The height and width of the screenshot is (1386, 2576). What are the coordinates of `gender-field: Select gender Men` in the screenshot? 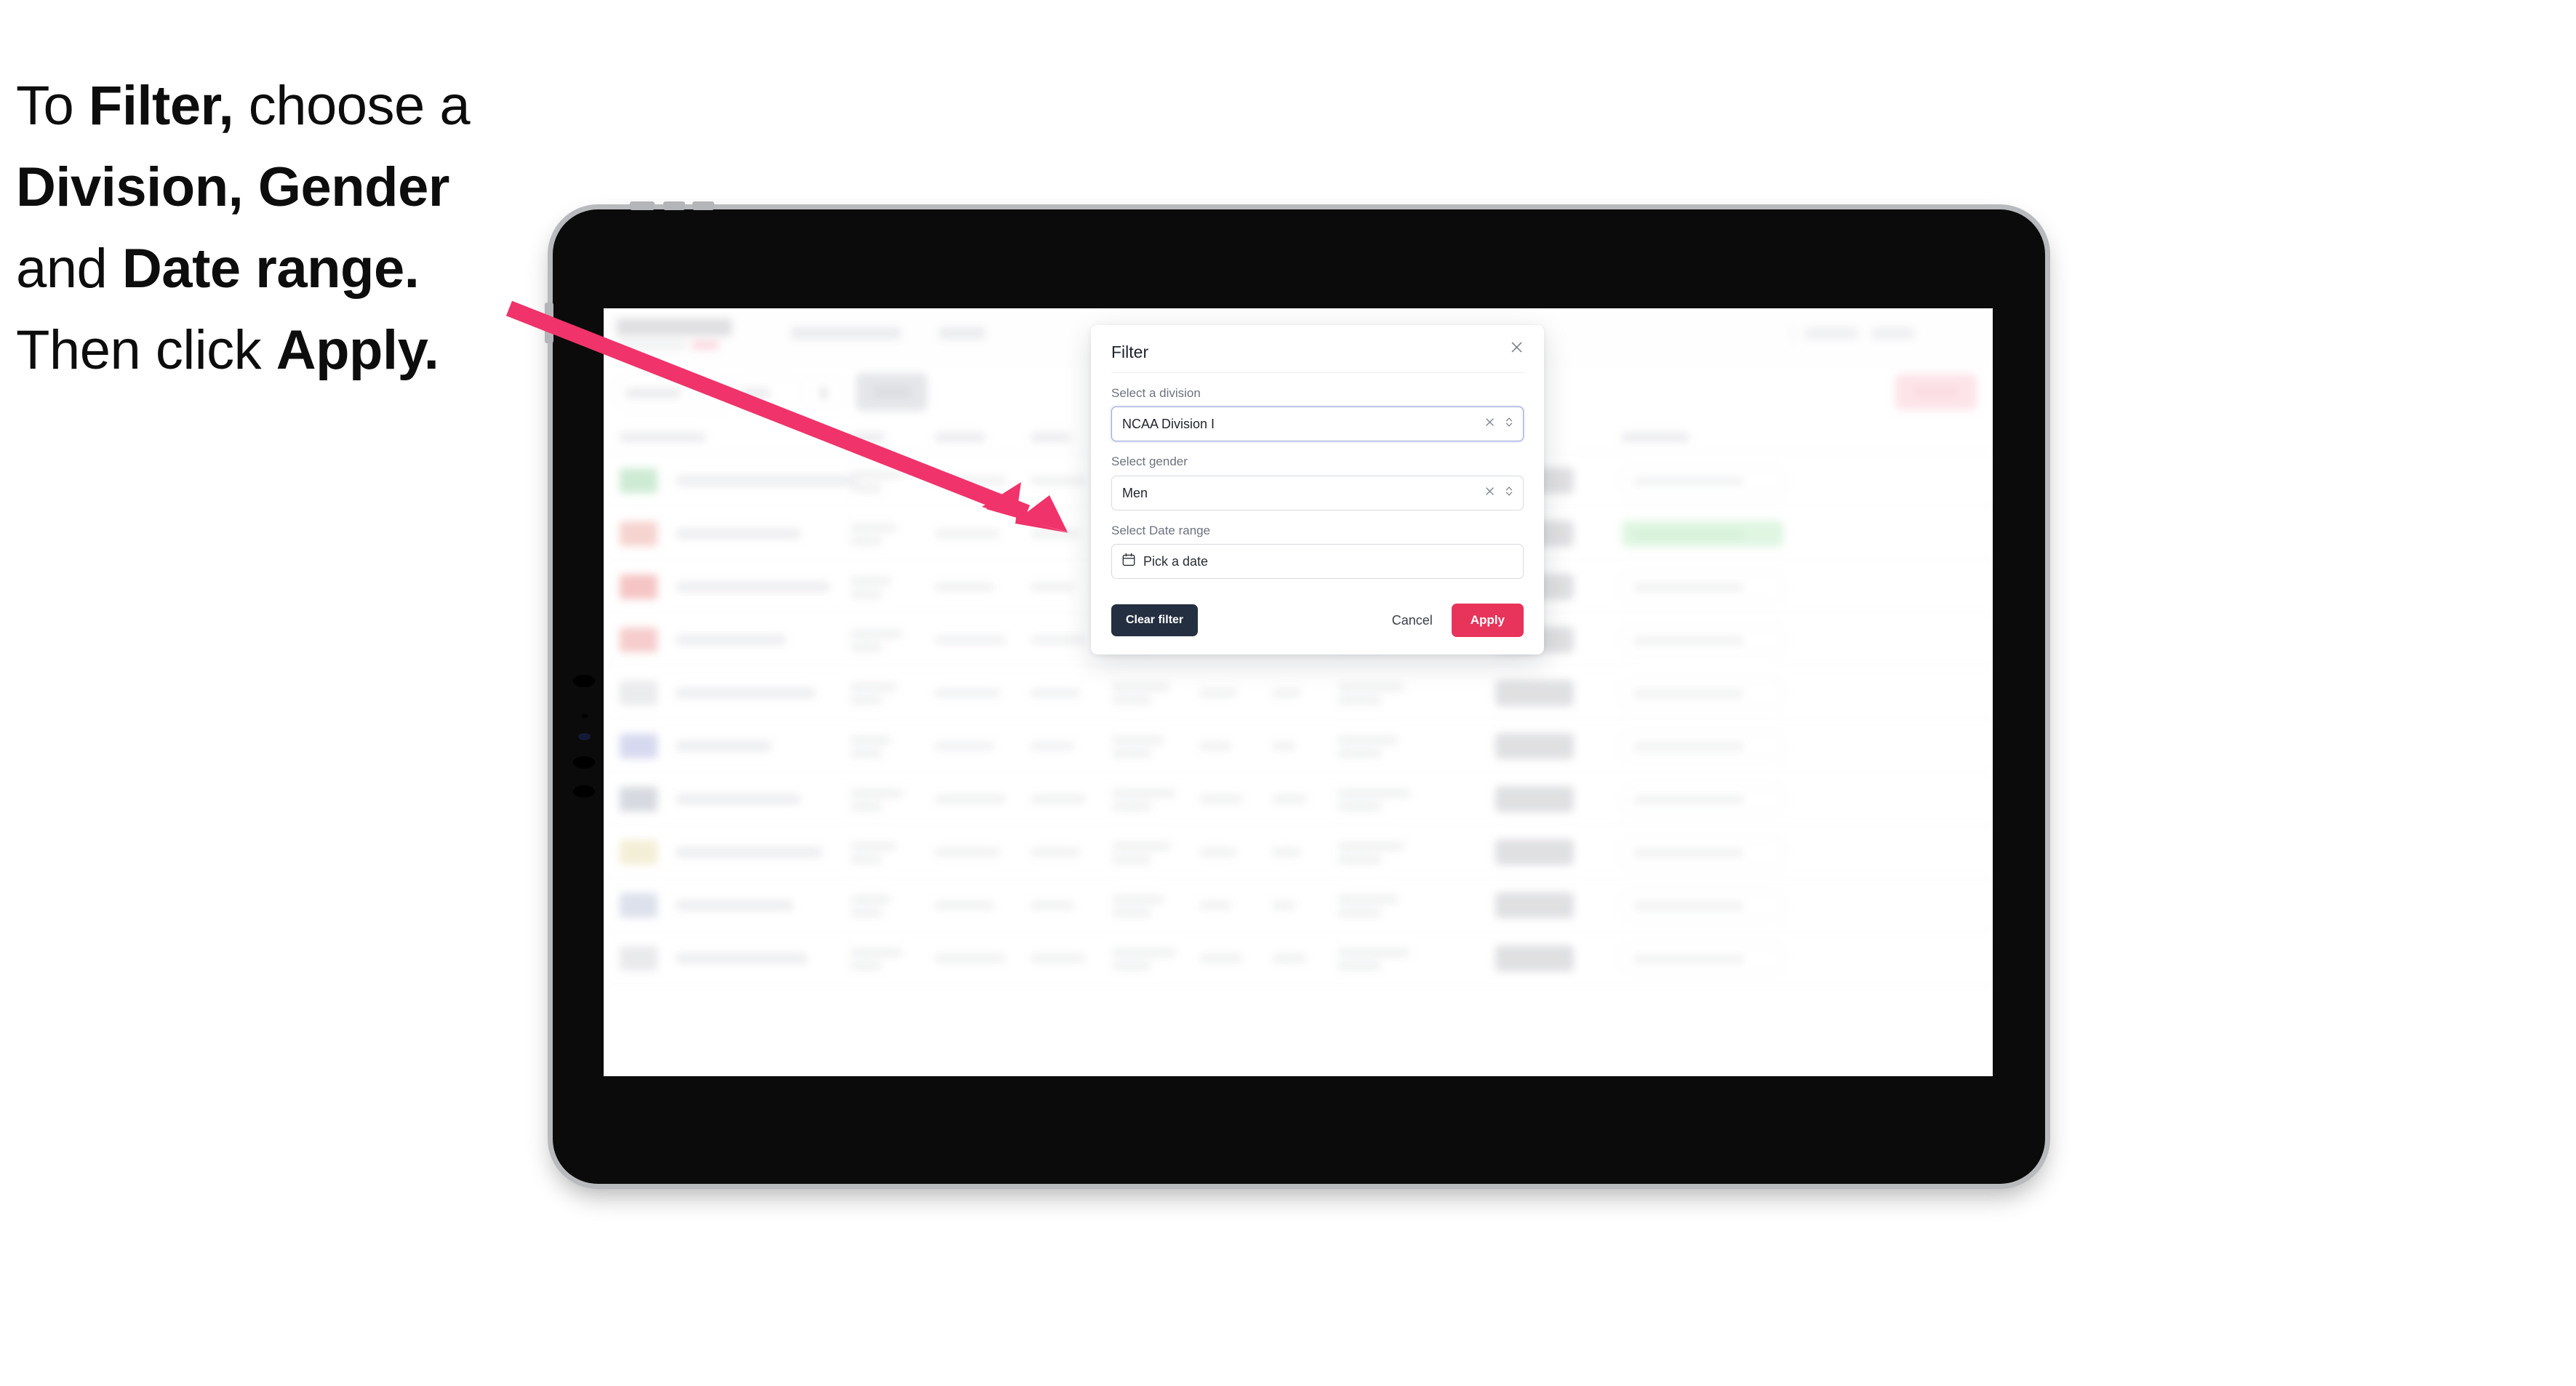 It's located at (1317, 482).